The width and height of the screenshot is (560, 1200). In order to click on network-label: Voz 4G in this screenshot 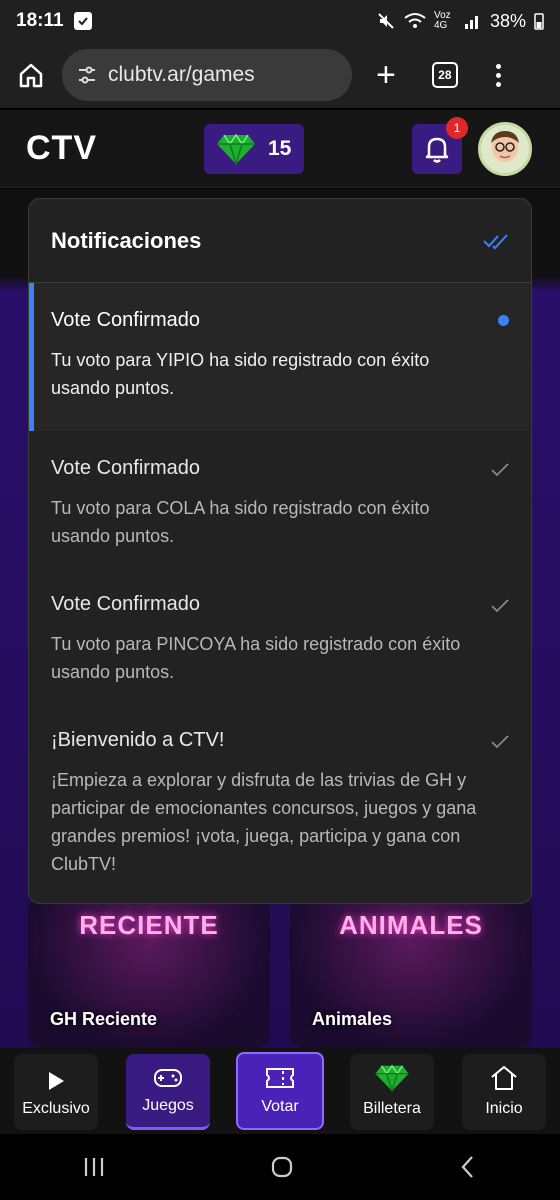, I will do `click(442, 20)`.